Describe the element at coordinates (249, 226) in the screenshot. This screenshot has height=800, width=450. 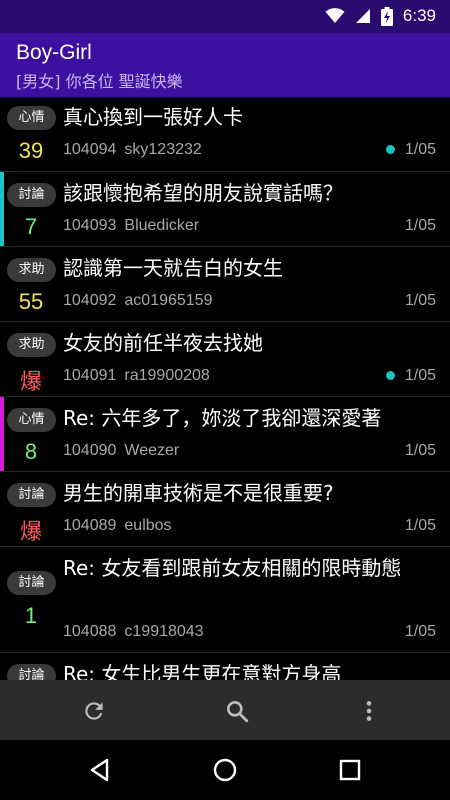
I see `post-meta: 104093 Bluedicker 1/05` at that location.